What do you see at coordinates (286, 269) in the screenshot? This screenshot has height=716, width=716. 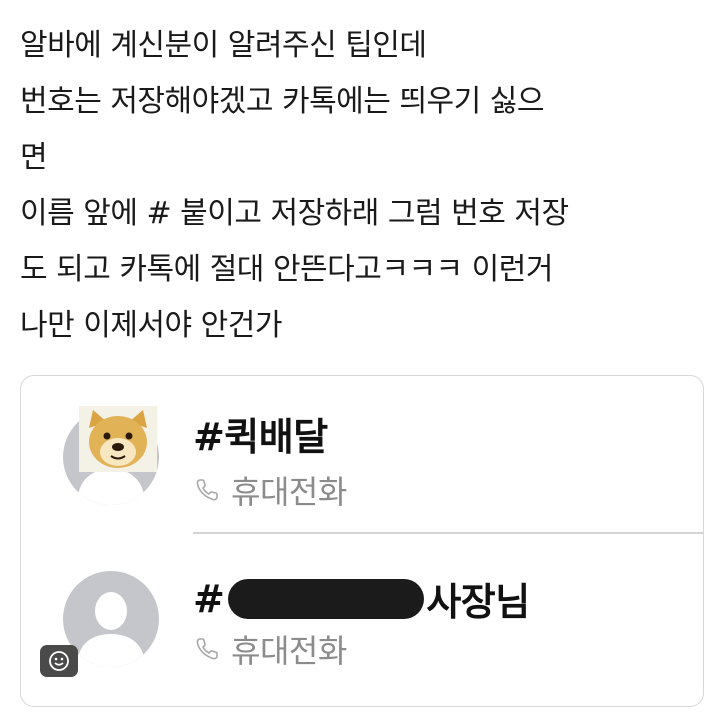 I see `post-line: 도 되고 카톡에 절대 안뜬다고ㅋㅋㅋ 이런거` at bounding box center [286, 269].